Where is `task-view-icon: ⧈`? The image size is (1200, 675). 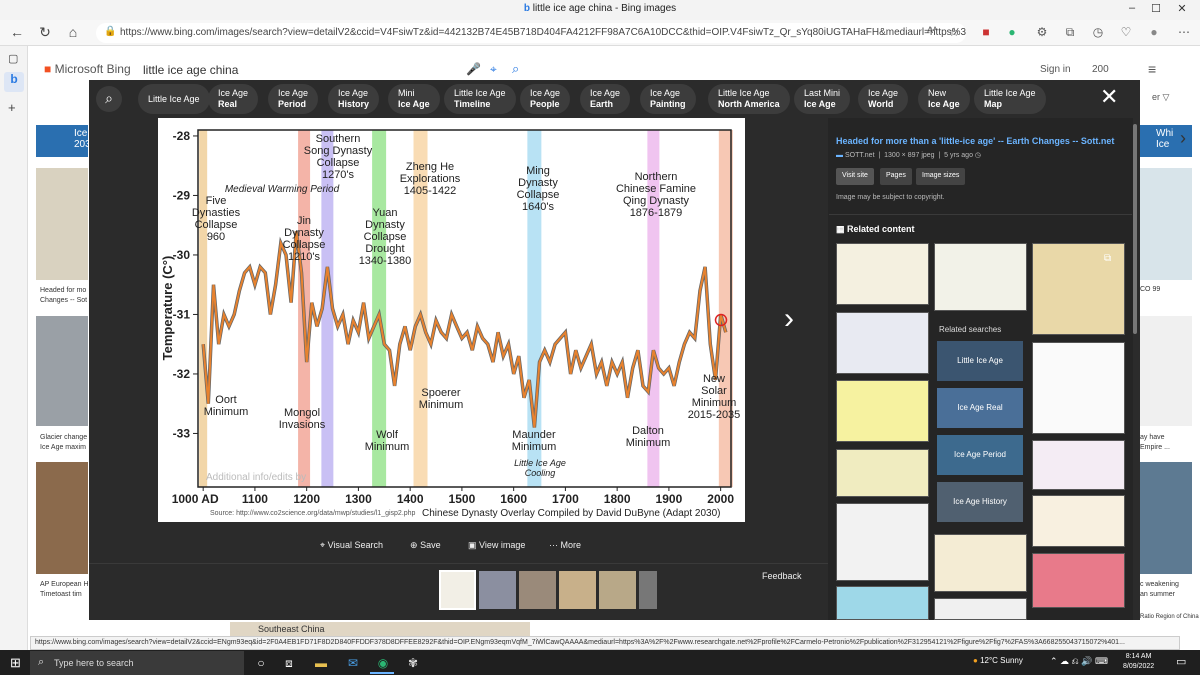 task-view-icon: ⧈ is located at coordinates (289, 663).